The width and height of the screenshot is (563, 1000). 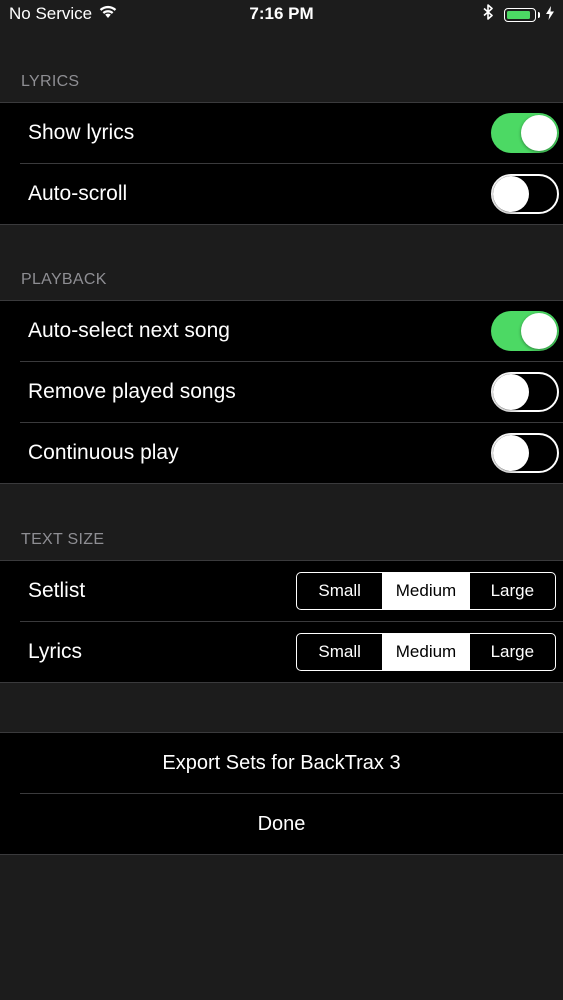 I want to click on continuous-play-toggle, so click(x=525, y=453).